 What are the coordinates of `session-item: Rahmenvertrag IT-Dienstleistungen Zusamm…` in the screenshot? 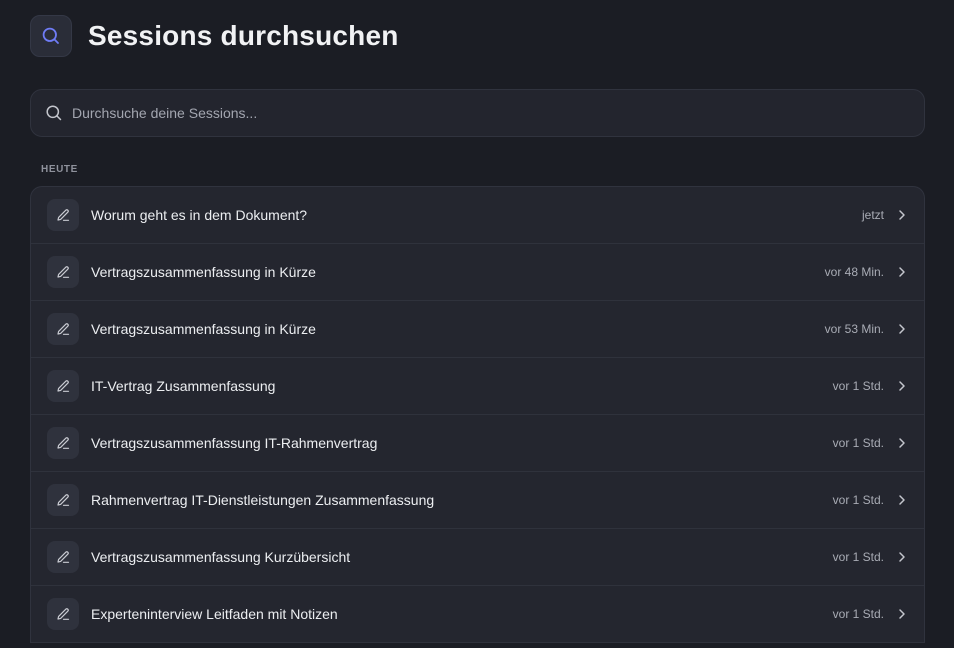 It's located at (477, 500).